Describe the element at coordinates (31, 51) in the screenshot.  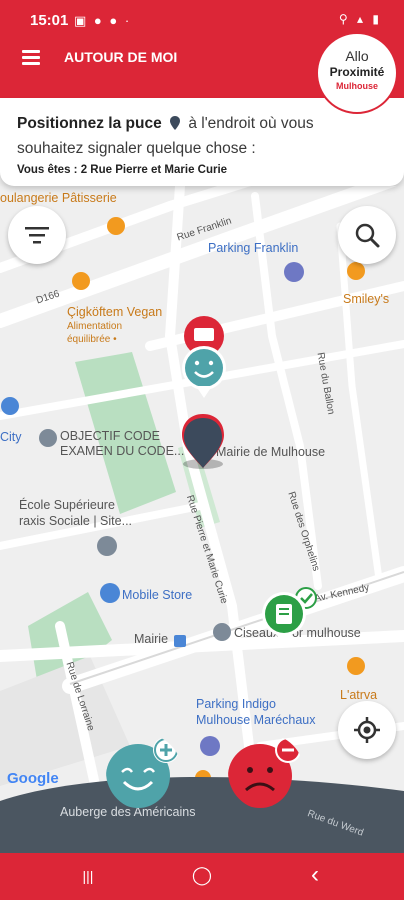
I see `hamburger-icon` at that location.